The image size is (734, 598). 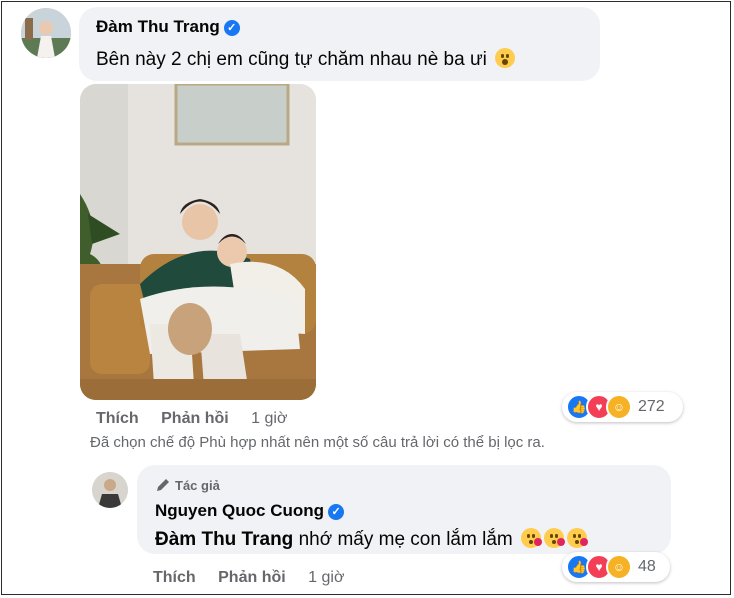 What do you see at coordinates (158, 26) in the screenshot?
I see `author-name: Đàm Thu Trang` at bounding box center [158, 26].